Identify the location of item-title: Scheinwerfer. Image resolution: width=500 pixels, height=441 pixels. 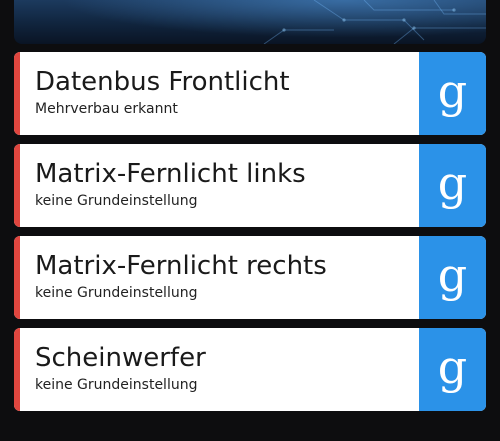
(120, 358).